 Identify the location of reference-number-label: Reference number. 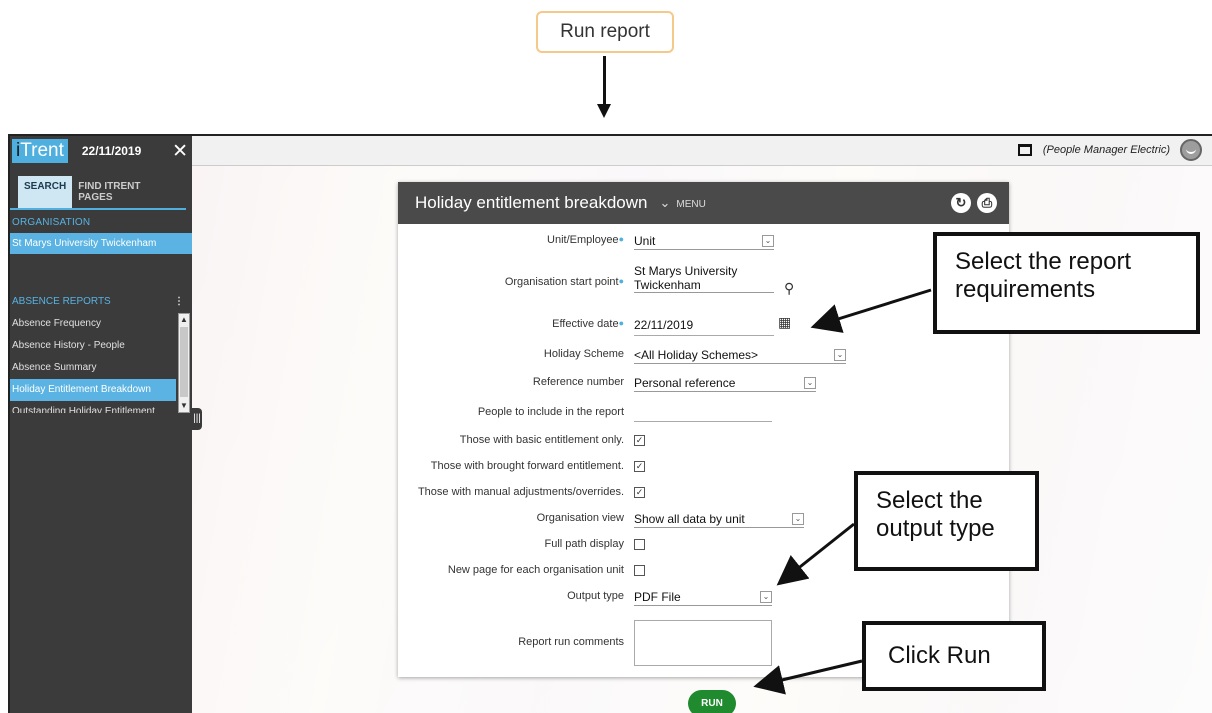
(578, 382).